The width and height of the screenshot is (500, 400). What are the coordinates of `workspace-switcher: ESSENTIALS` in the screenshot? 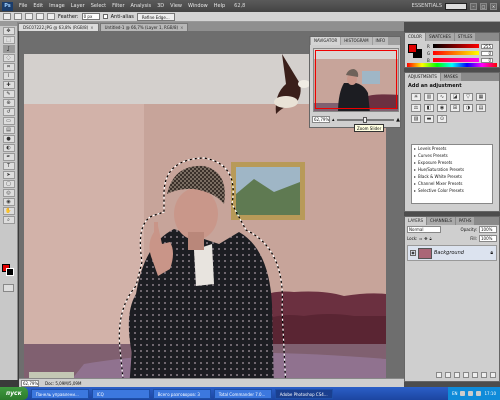 It's located at (427, 6).